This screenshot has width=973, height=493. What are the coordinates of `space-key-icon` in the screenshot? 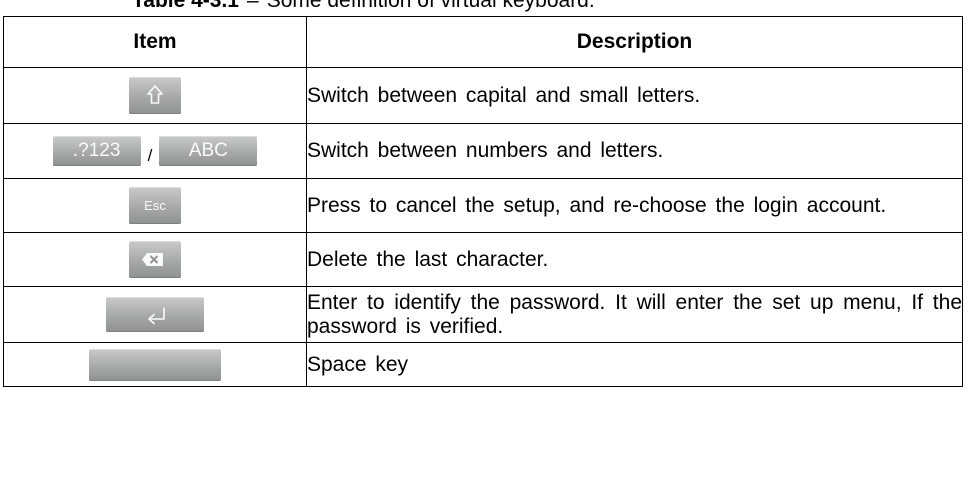 It's located at (155, 364).